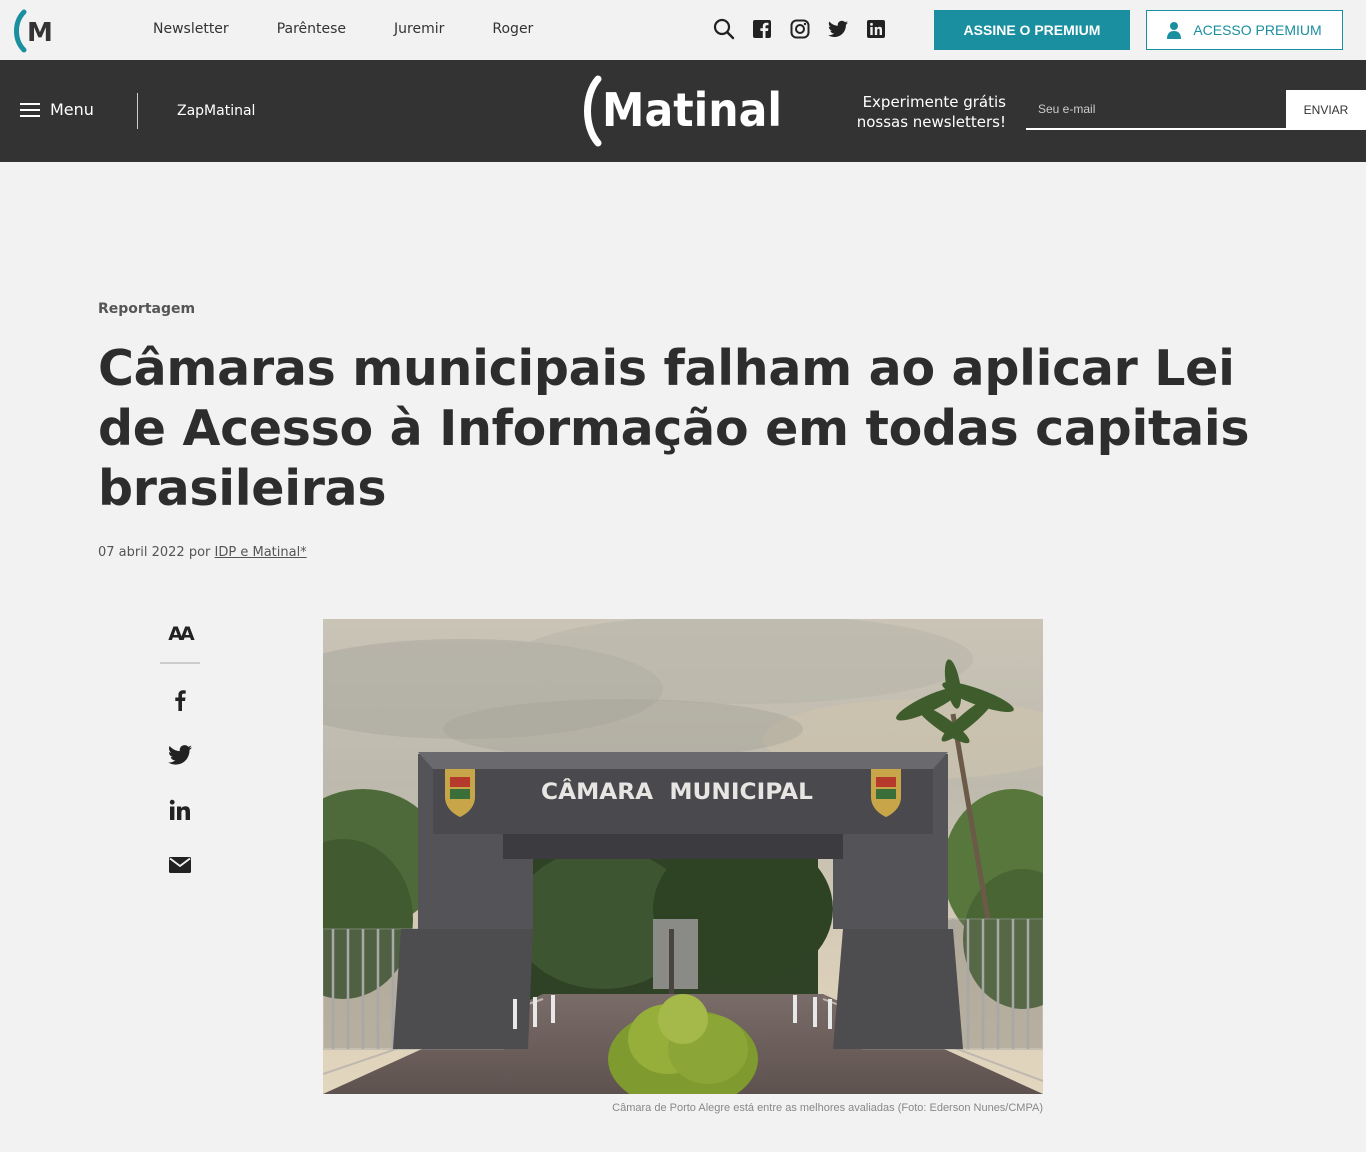 The height and width of the screenshot is (1152, 1366). I want to click on subscribe-premium-button: ASSINE O PREMIUM, so click(1032, 30).